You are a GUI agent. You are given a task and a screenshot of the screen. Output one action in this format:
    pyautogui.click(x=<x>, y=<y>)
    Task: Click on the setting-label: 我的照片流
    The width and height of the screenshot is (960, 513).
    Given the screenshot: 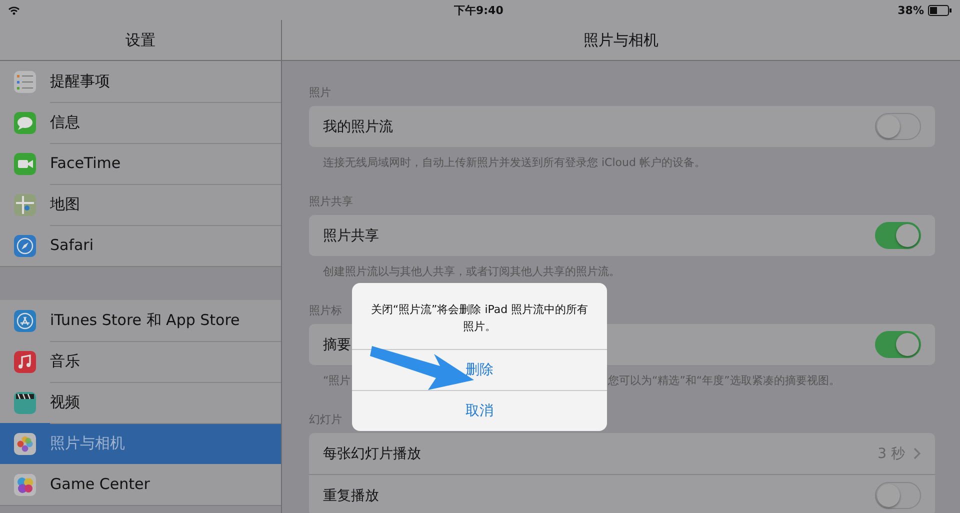 What is the action you would take?
    pyautogui.click(x=358, y=127)
    